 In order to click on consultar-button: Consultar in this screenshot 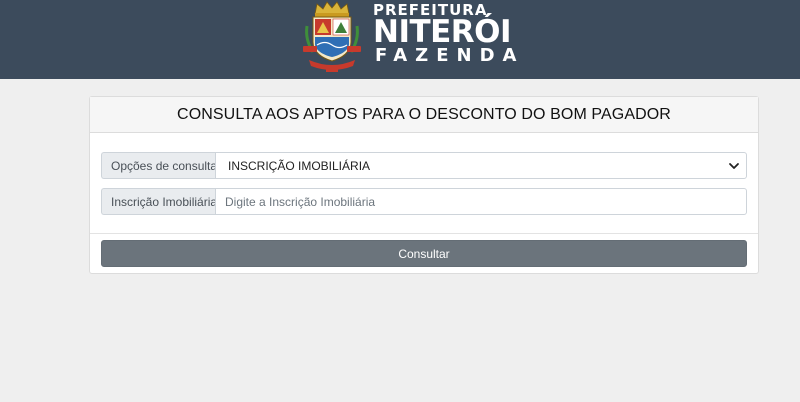, I will do `click(424, 253)`.